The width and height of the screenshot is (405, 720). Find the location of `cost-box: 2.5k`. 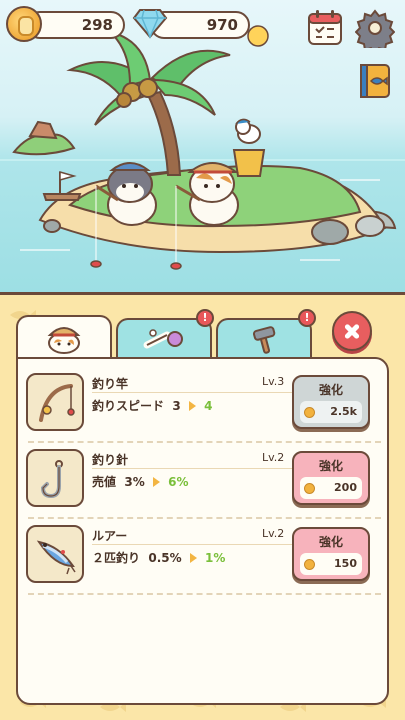

cost-box: 2.5k is located at coordinates (331, 412).